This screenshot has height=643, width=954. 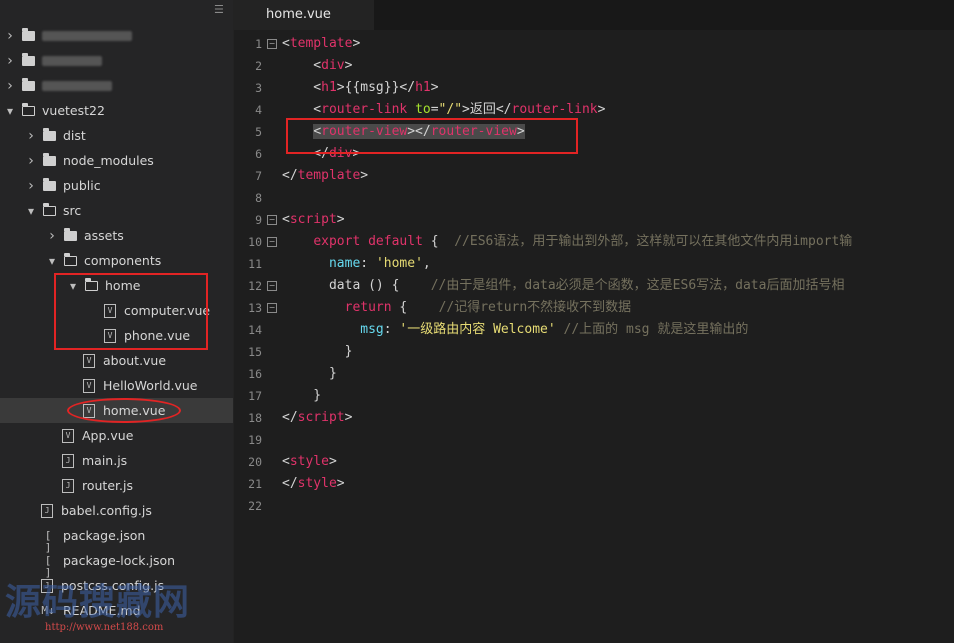 I want to click on line-number: 15, so click(x=255, y=352).